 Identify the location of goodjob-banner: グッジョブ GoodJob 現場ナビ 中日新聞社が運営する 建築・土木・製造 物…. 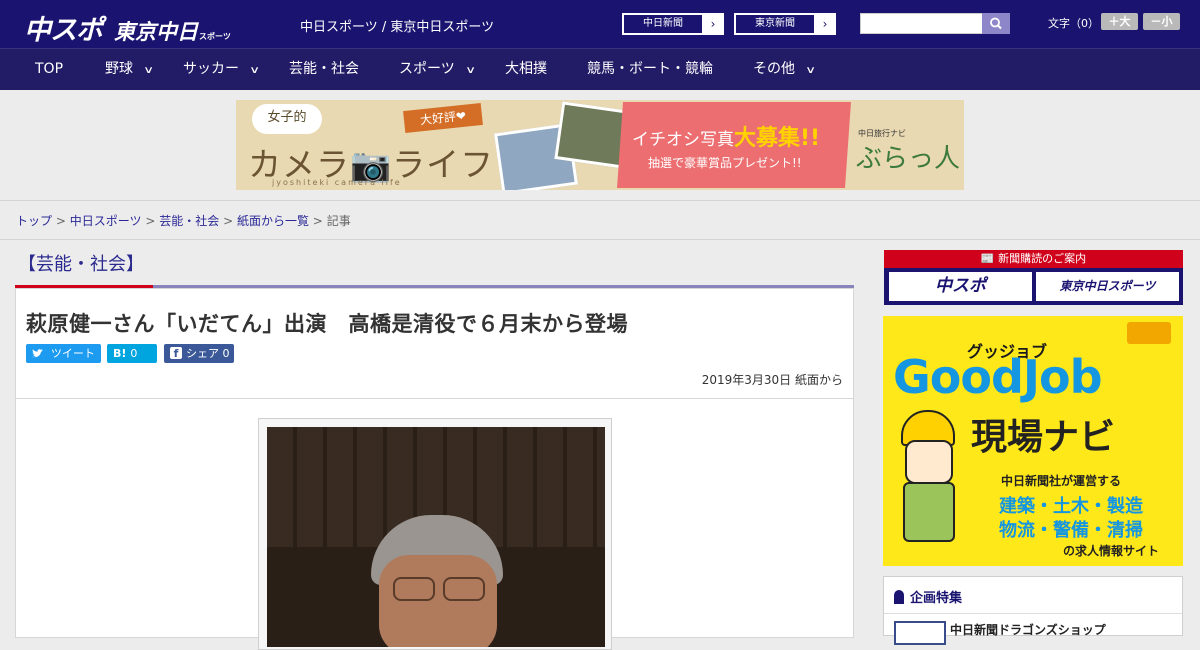
(1033, 441).